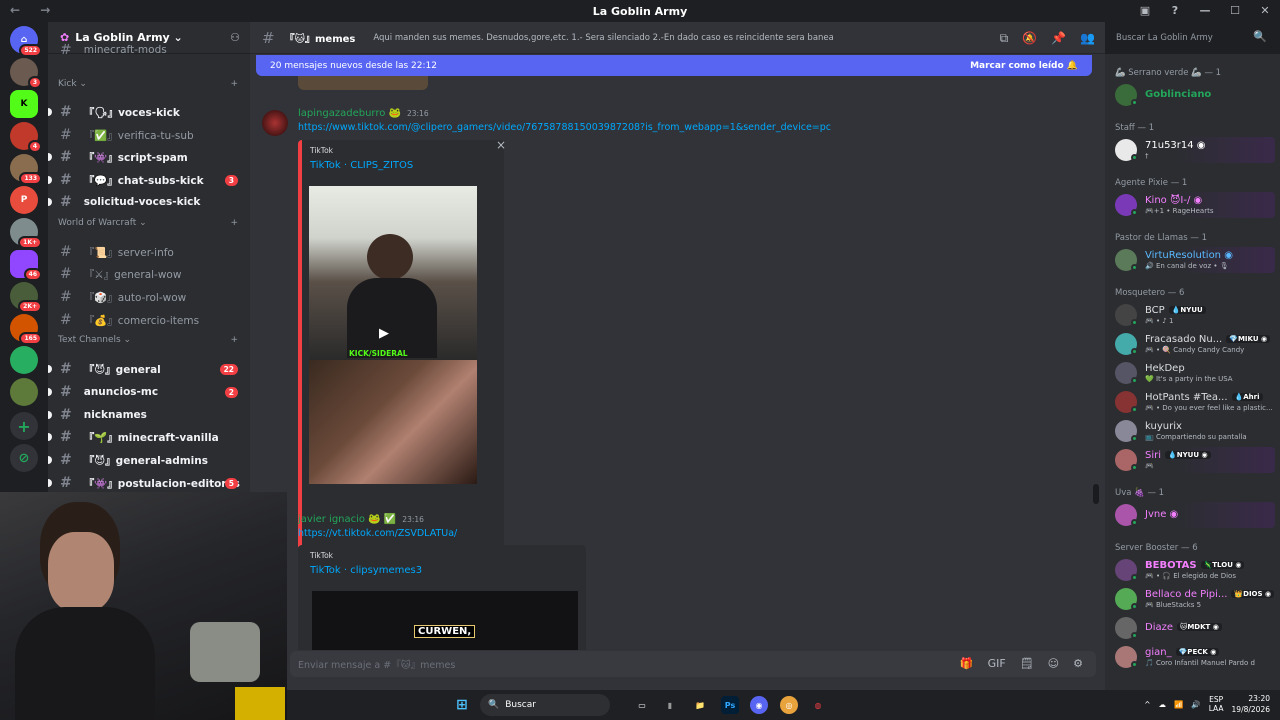  What do you see at coordinates (1004, 38) in the screenshot?
I see `threads-icon: ⧉` at bounding box center [1004, 38].